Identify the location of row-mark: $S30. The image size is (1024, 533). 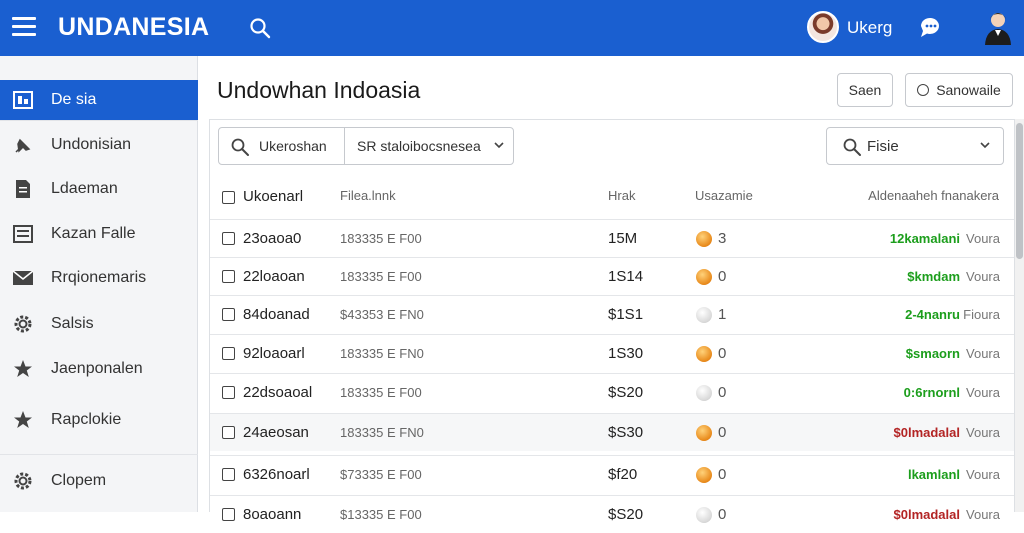
(626, 432).